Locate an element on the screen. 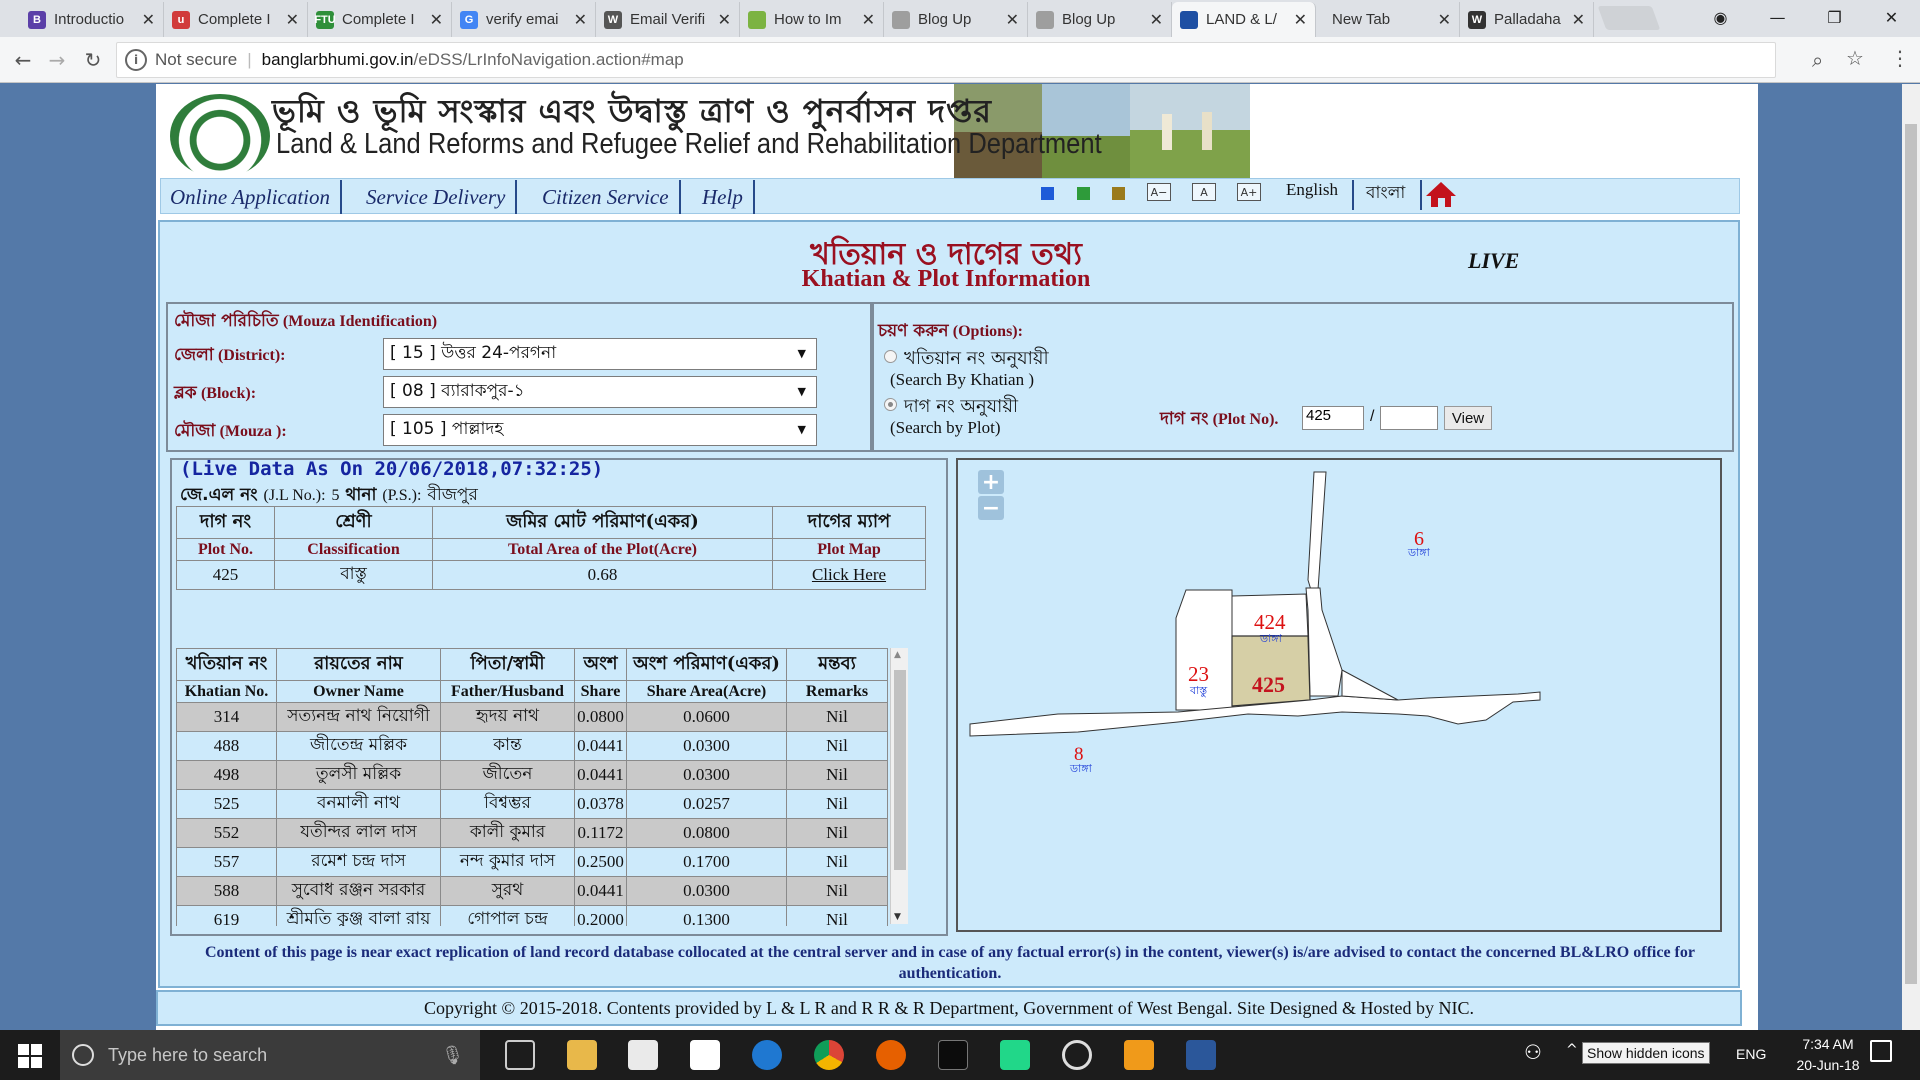 The width and height of the screenshot is (1920, 1080). sublime-icon is located at coordinates (1139, 1055).